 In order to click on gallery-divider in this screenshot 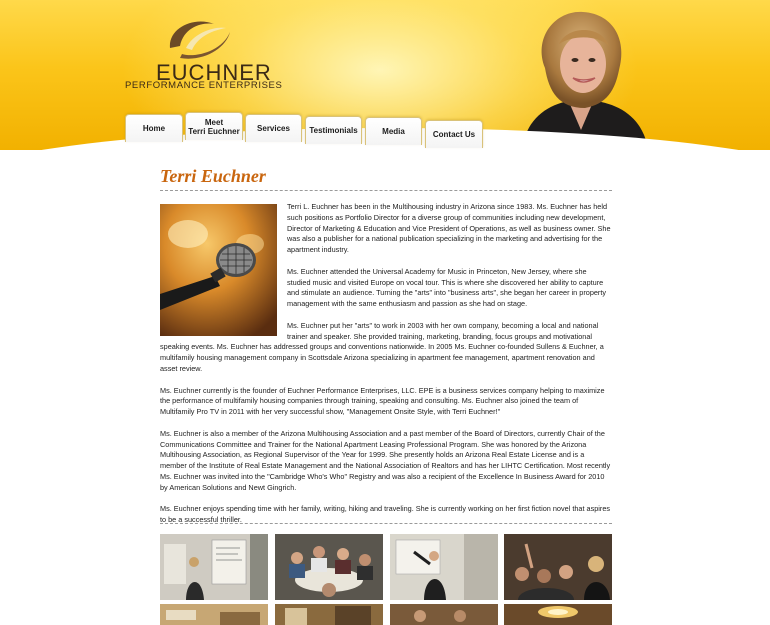, I will do `click(386, 523)`.